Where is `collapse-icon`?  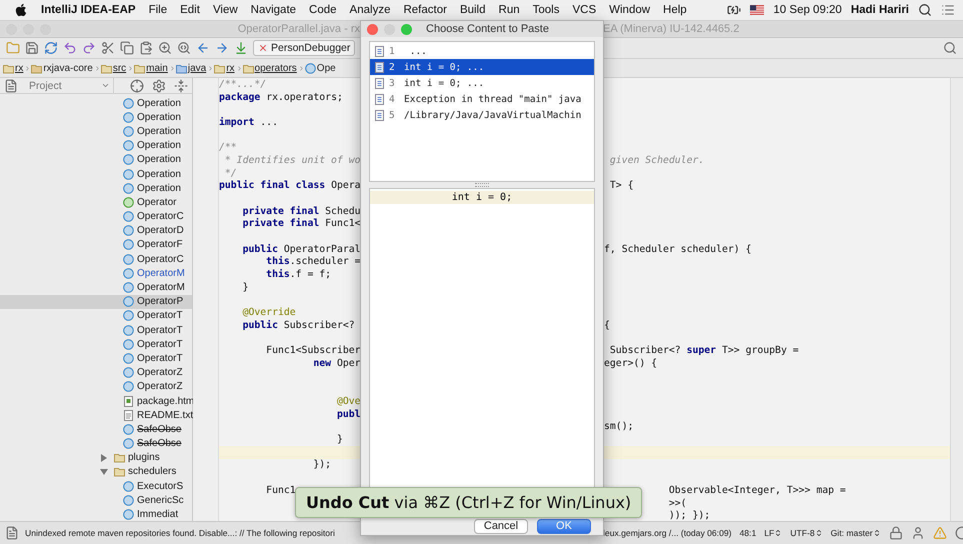
collapse-icon is located at coordinates (181, 85).